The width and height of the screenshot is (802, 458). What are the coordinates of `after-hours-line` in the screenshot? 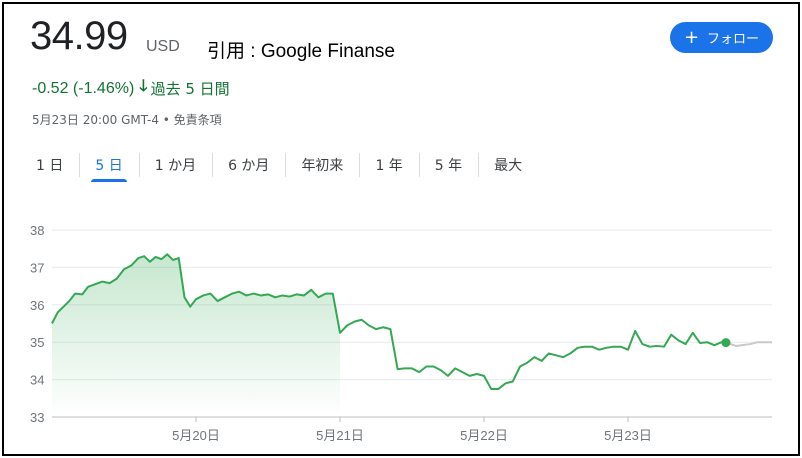 It's located at (748, 344).